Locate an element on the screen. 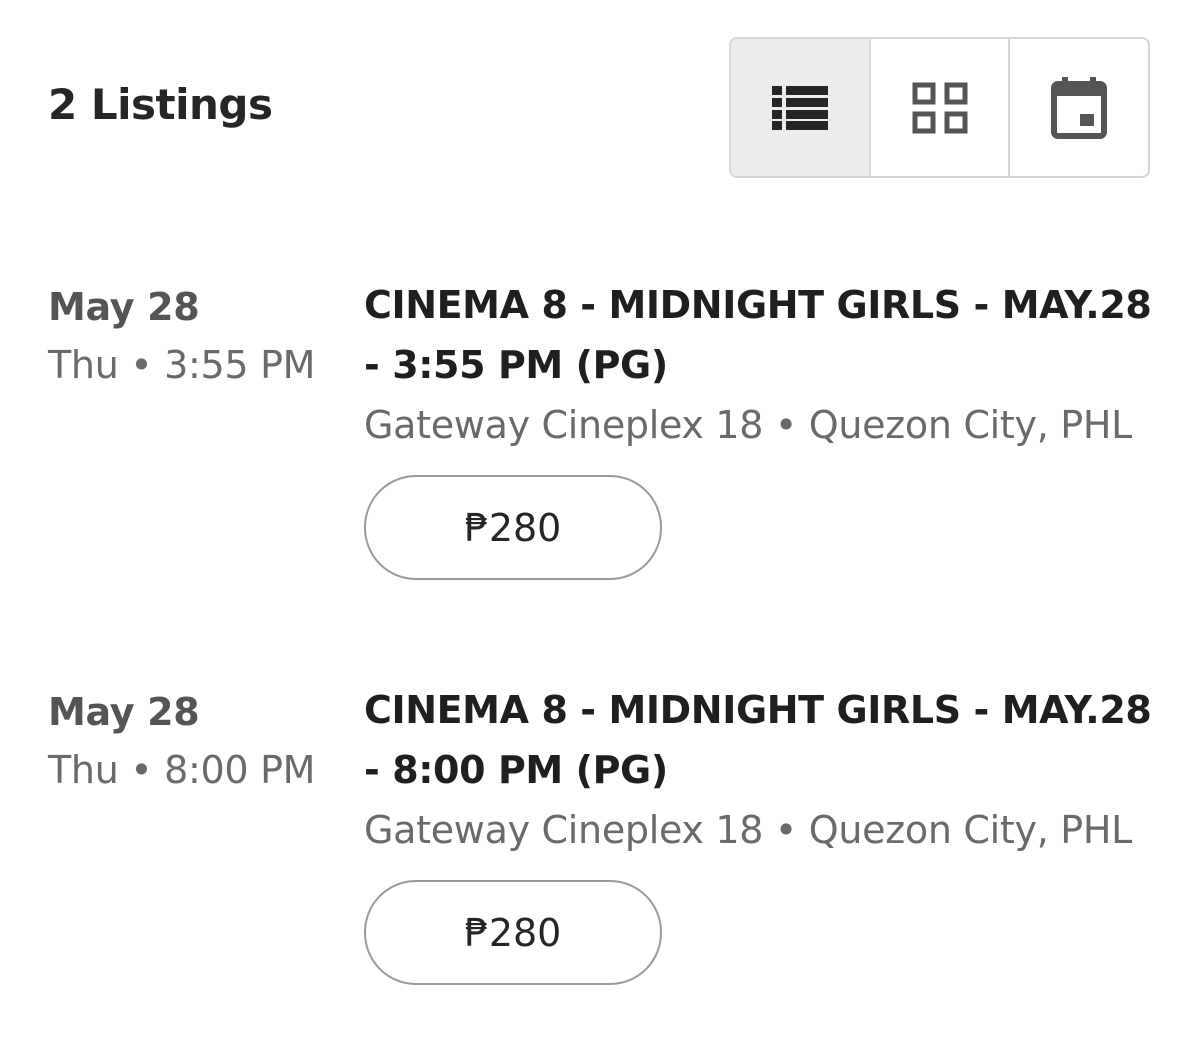 This screenshot has width=1200, height=1062. view-switcher is located at coordinates (939, 107).